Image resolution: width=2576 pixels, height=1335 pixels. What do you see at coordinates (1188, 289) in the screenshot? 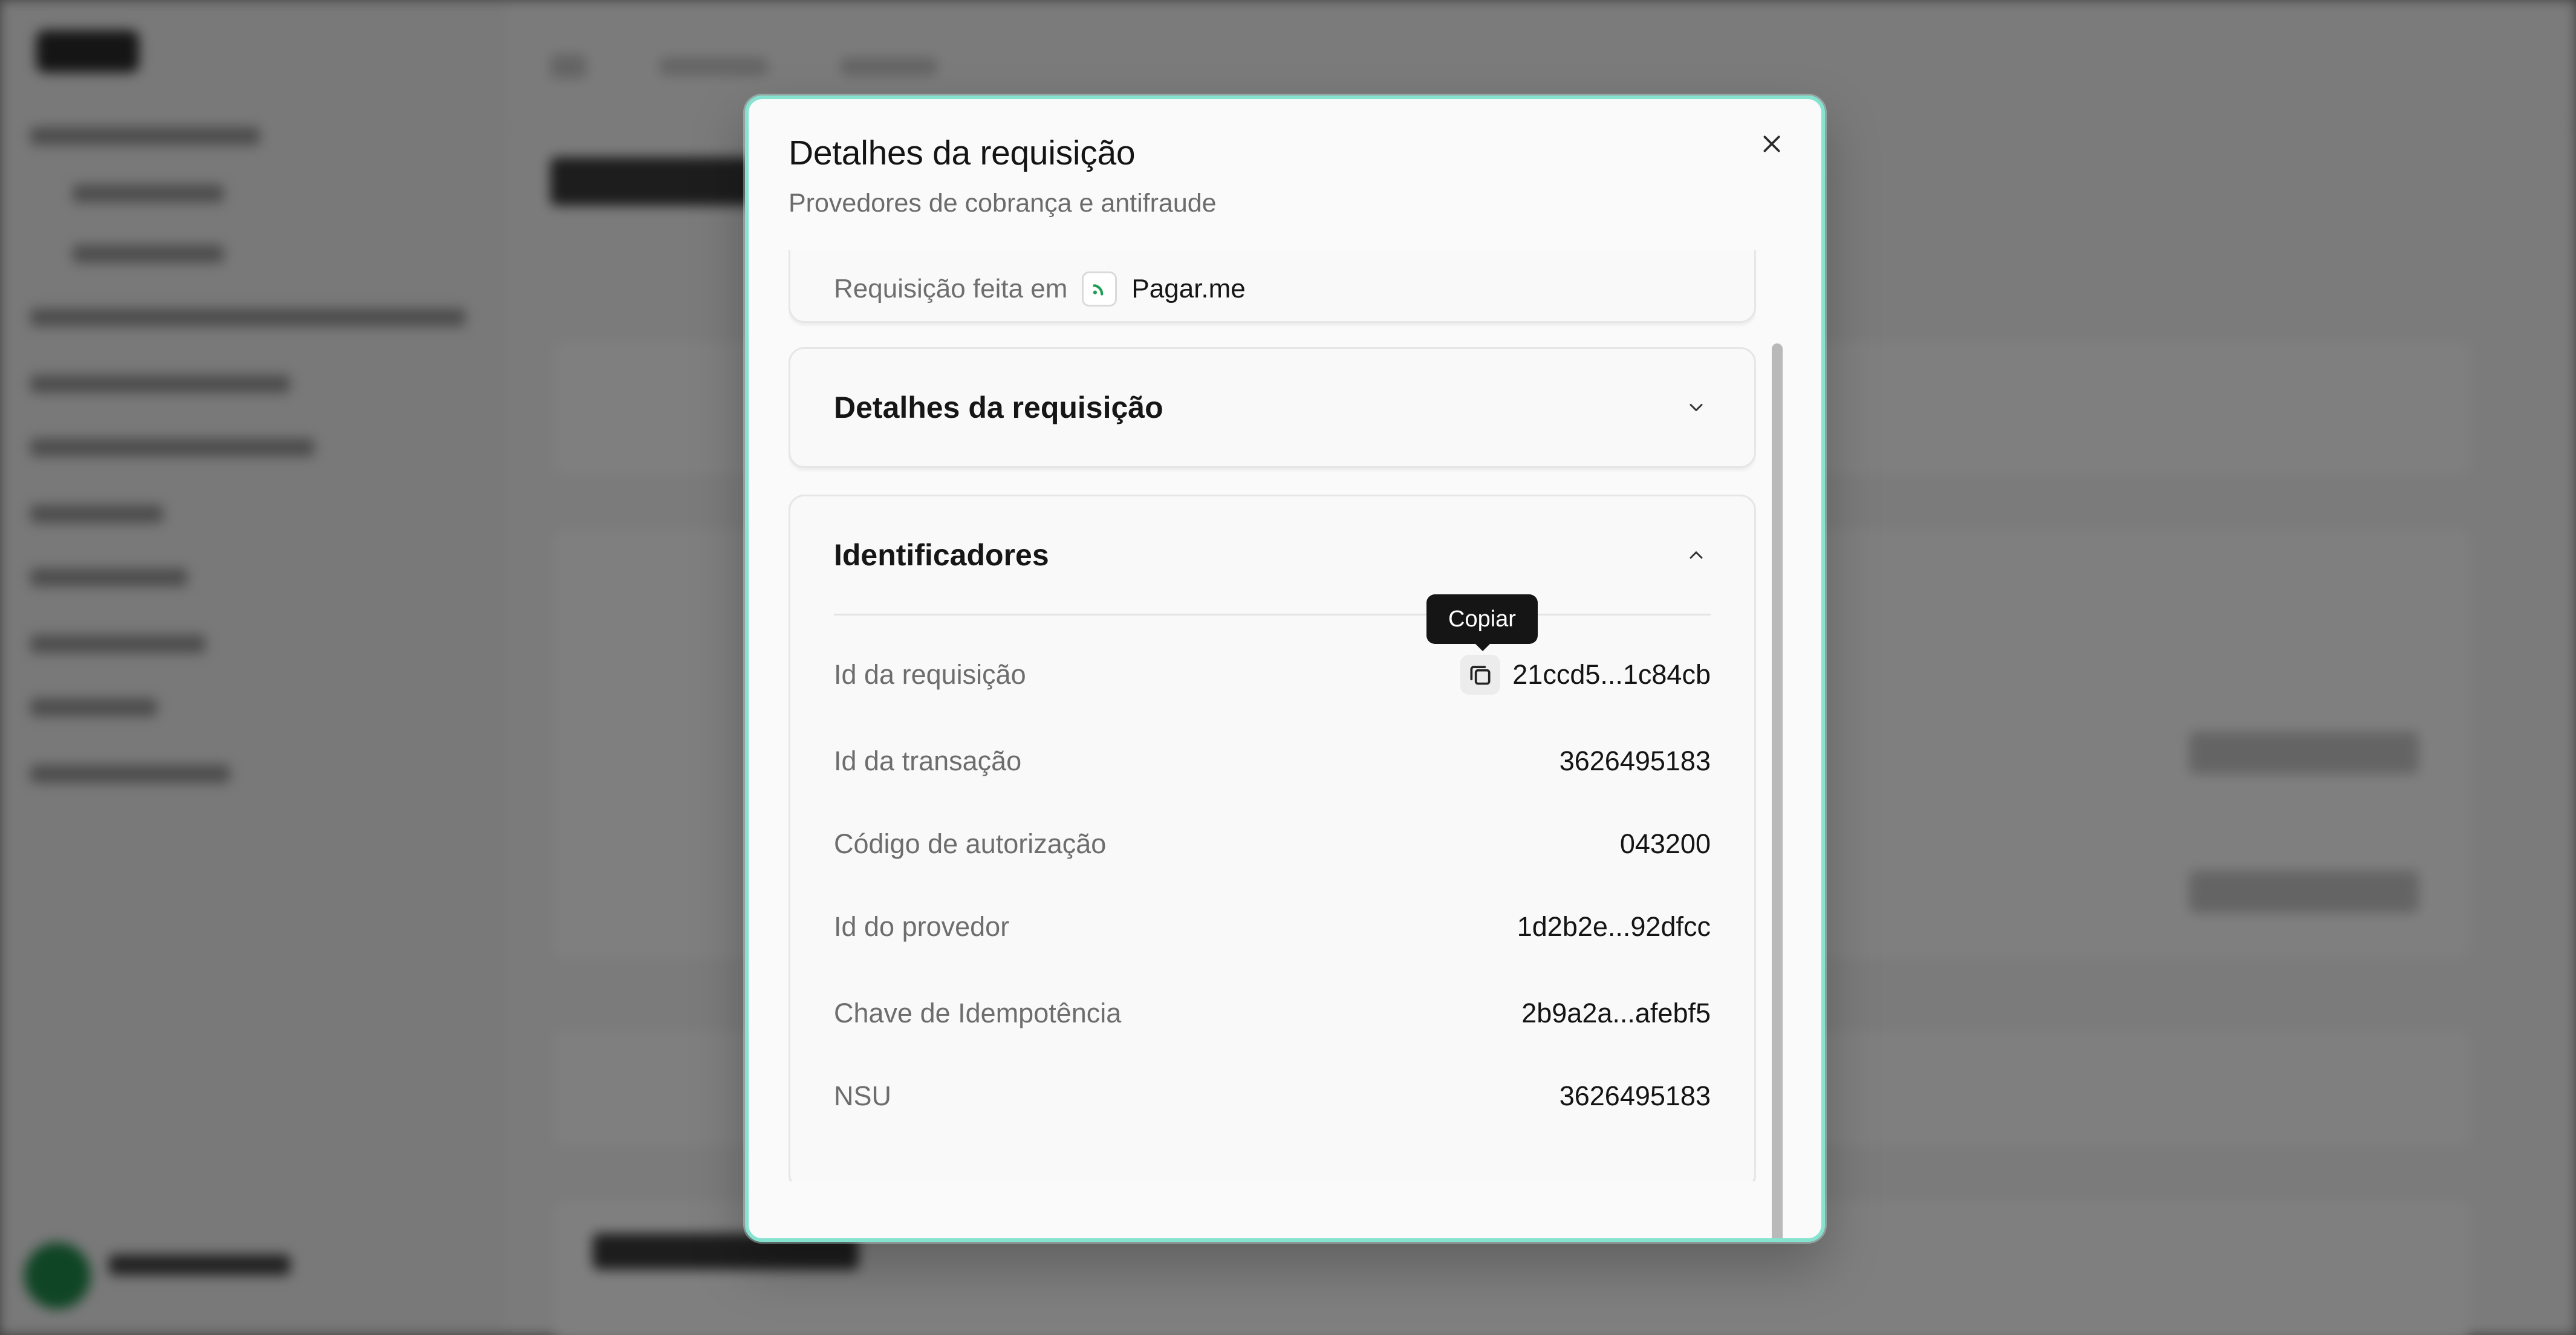
I see `provider-name: Pagar.me` at bounding box center [1188, 289].